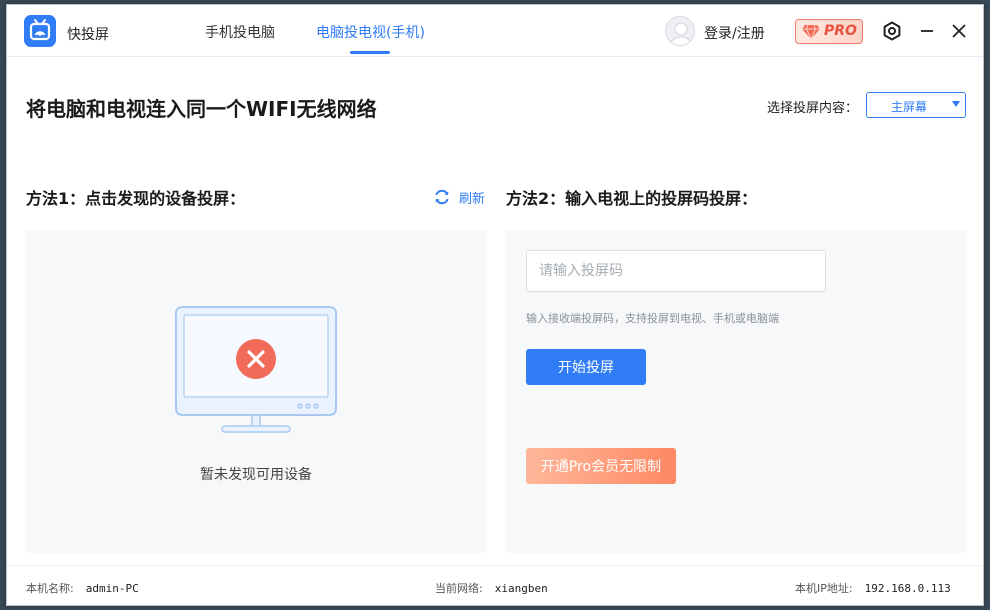 The height and width of the screenshot is (610, 990). I want to click on network-value: xiangben, so click(521, 588).